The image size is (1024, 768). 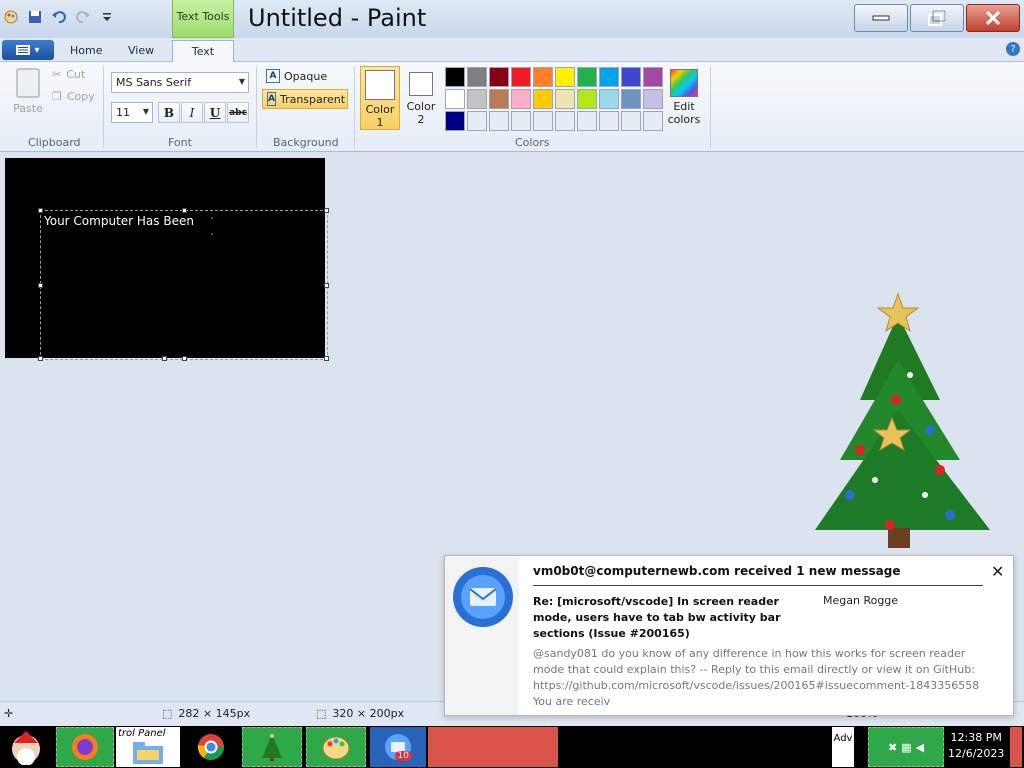 What do you see at coordinates (215, 112) in the screenshot?
I see `underline-button: U` at bounding box center [215, 112].